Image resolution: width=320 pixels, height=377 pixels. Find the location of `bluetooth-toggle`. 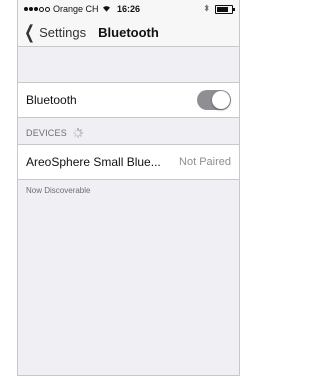

bluetooth-toggle is located at coordinates (214, 100).